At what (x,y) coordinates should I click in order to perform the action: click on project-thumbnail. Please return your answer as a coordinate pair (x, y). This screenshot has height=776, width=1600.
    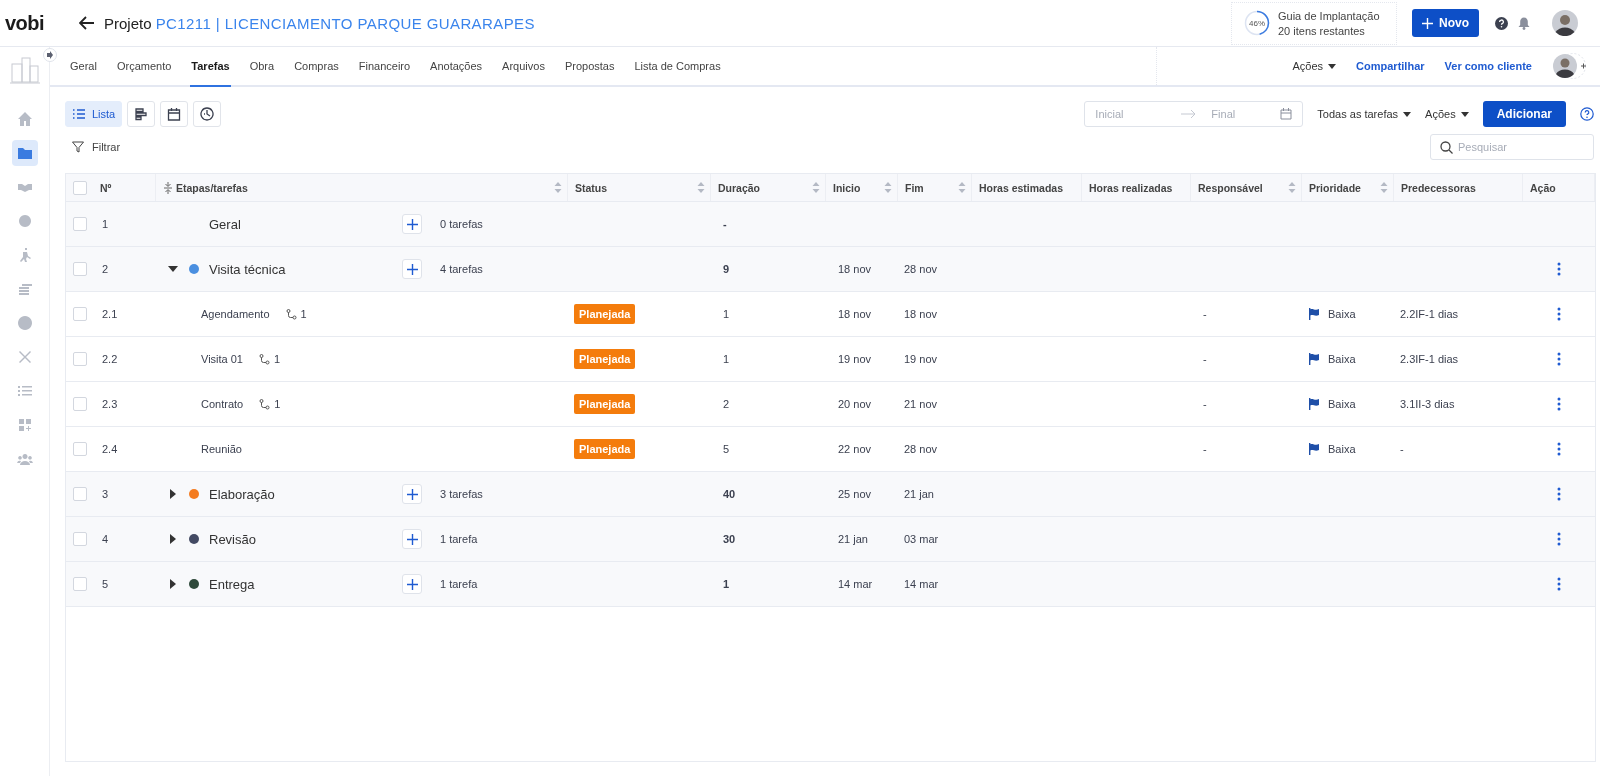
    Looking at the image, I should click on (24, 70).